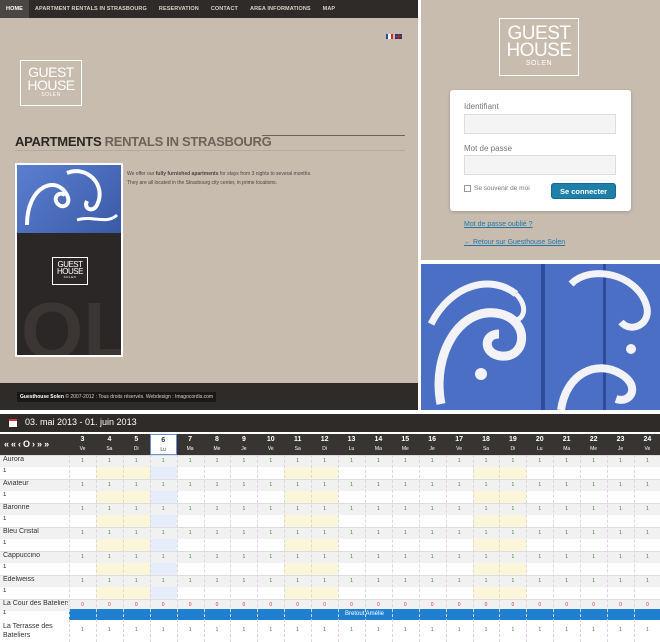  What do you see at coordinates (280, 9) in the screenshot?
I see `nav-item-4: AREA INFORMATIONS` at bounding box center [280, 9].